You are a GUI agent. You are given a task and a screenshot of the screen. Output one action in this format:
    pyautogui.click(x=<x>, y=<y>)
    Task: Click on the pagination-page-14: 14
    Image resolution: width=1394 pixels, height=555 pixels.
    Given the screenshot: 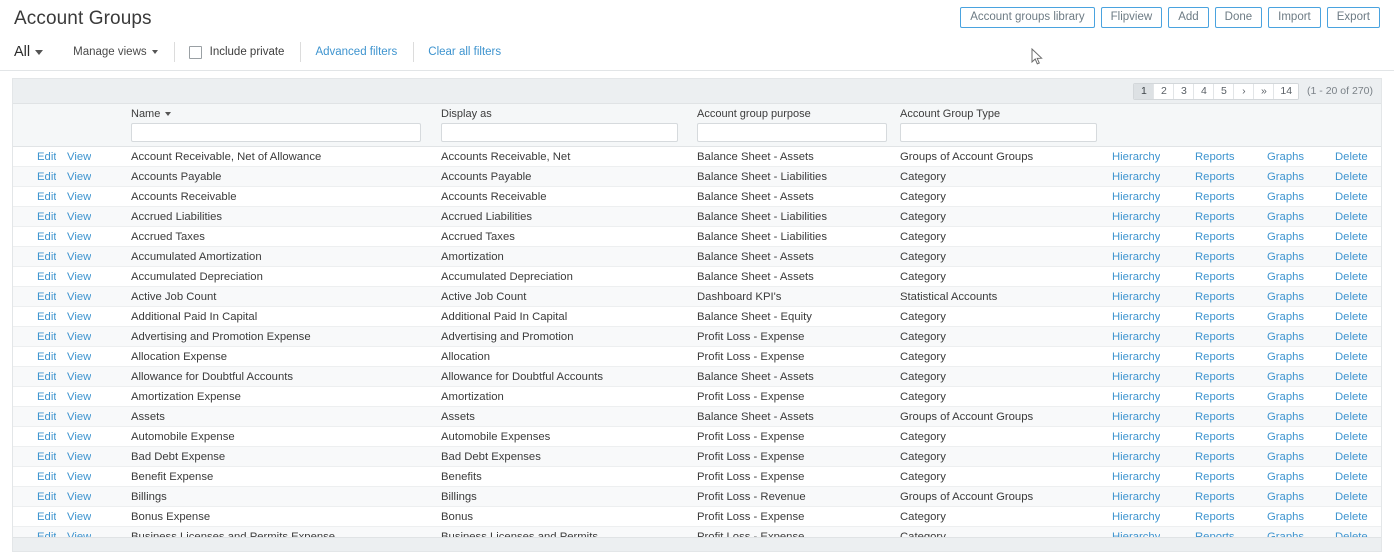 What is the action you would take?
    pyautogui.click(x=1286, y=91)
    